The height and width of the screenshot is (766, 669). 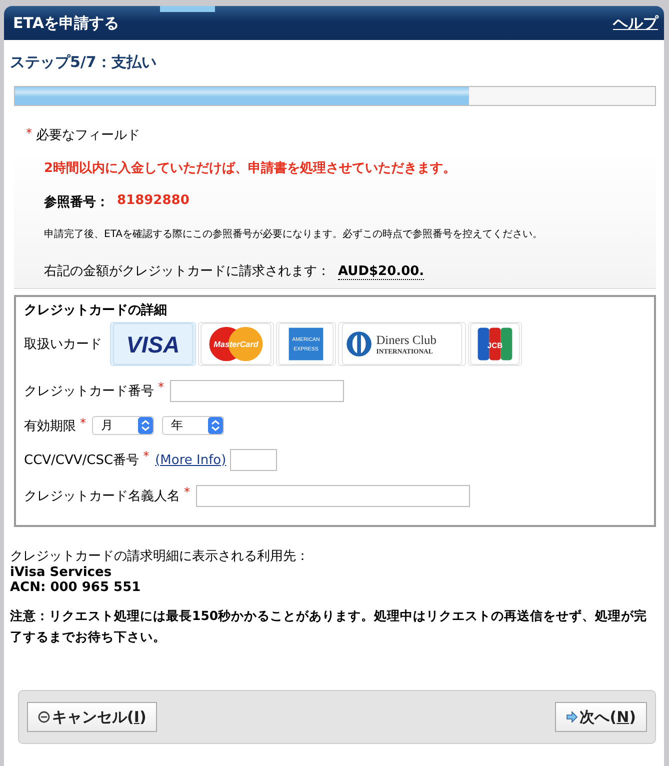 What do you see at coordinates (160, 556) in the screenshot?
I see `merchant-intro: クレジットカードの請求明細に表示される利用先：` at bounding box center [160, 556].